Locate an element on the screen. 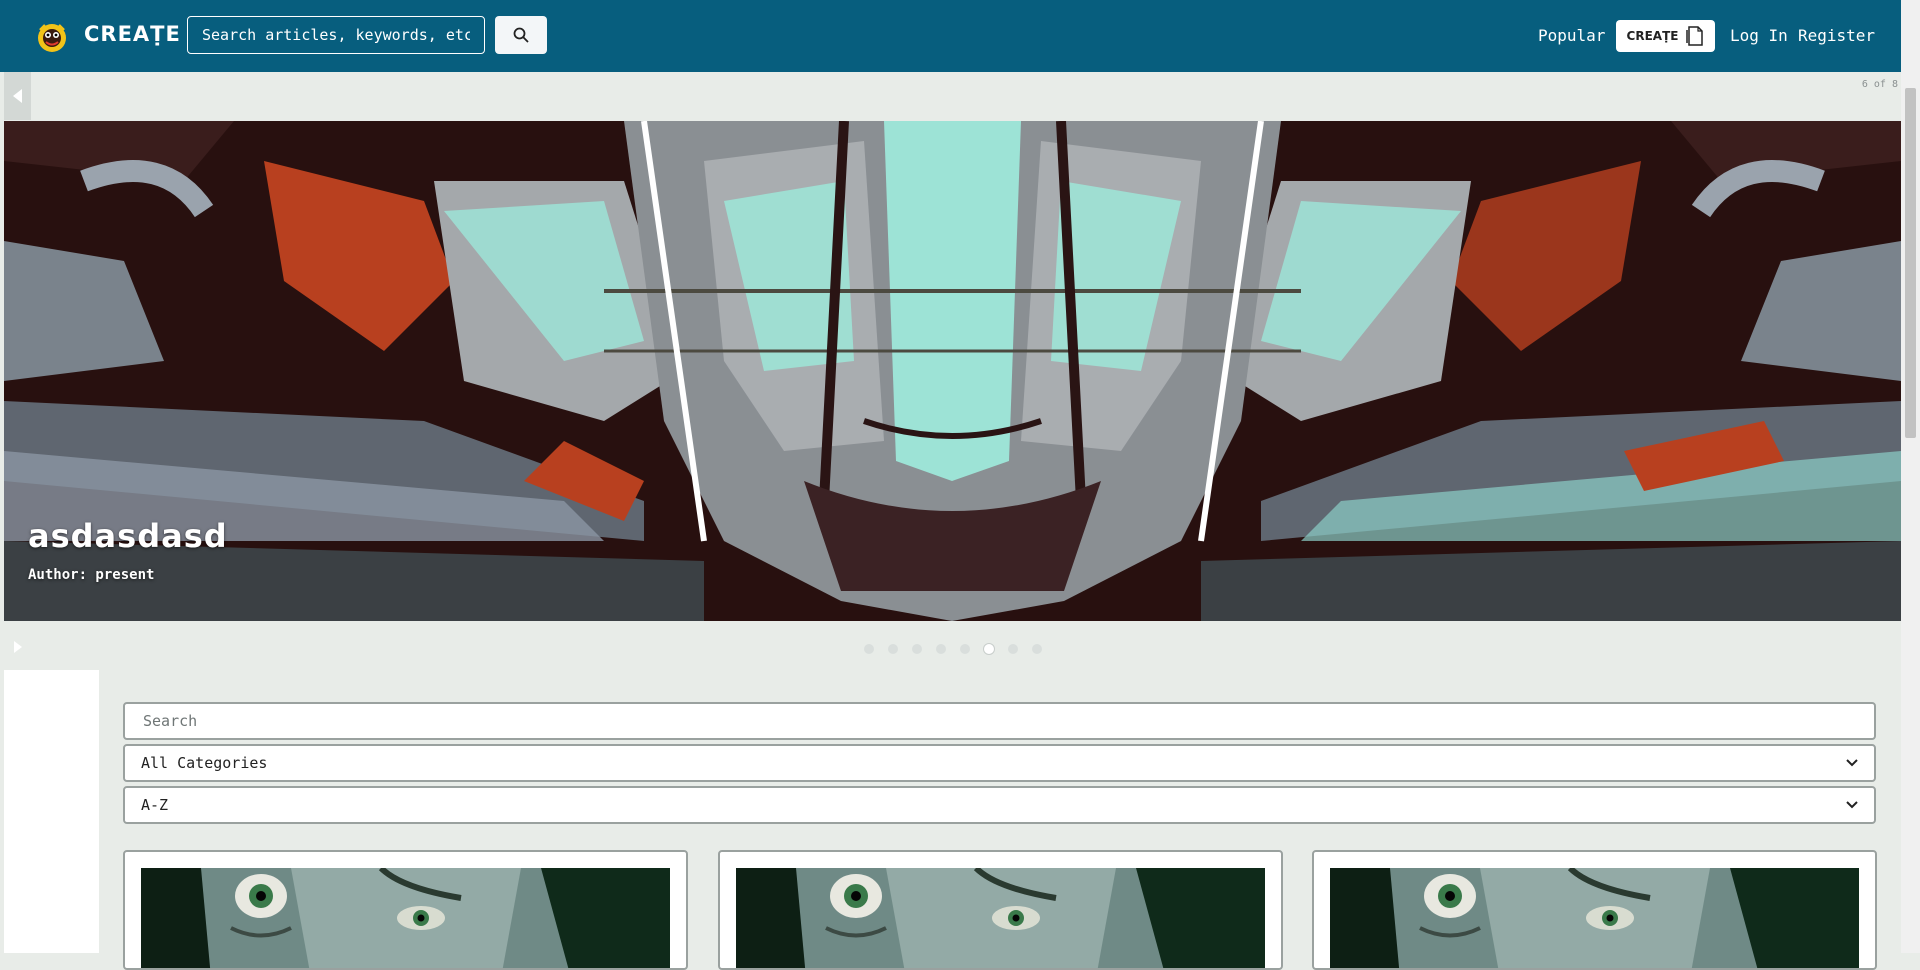 The height and width of the screenshot is (970, 1920). category-select: All Categories is located at coordinates (999, 763).